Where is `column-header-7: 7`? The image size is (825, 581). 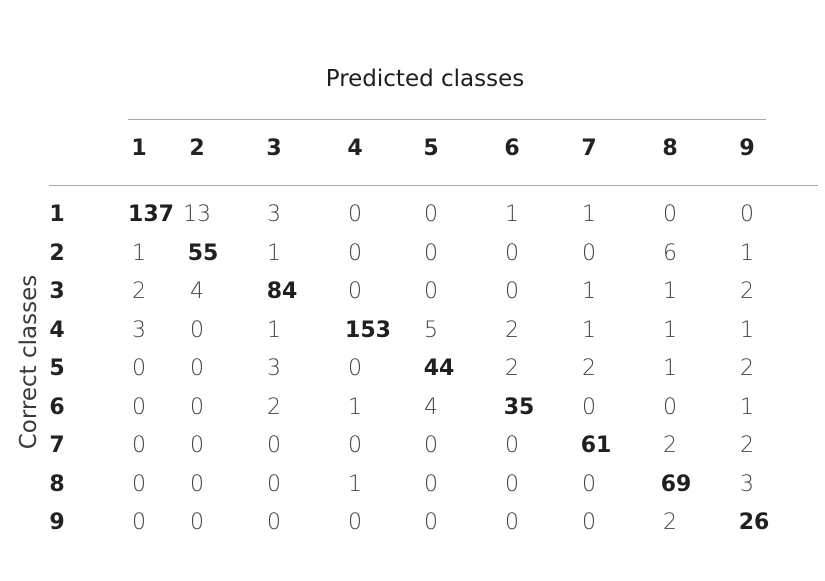 column-header-7: 7 is located at coordinates (589, 148).